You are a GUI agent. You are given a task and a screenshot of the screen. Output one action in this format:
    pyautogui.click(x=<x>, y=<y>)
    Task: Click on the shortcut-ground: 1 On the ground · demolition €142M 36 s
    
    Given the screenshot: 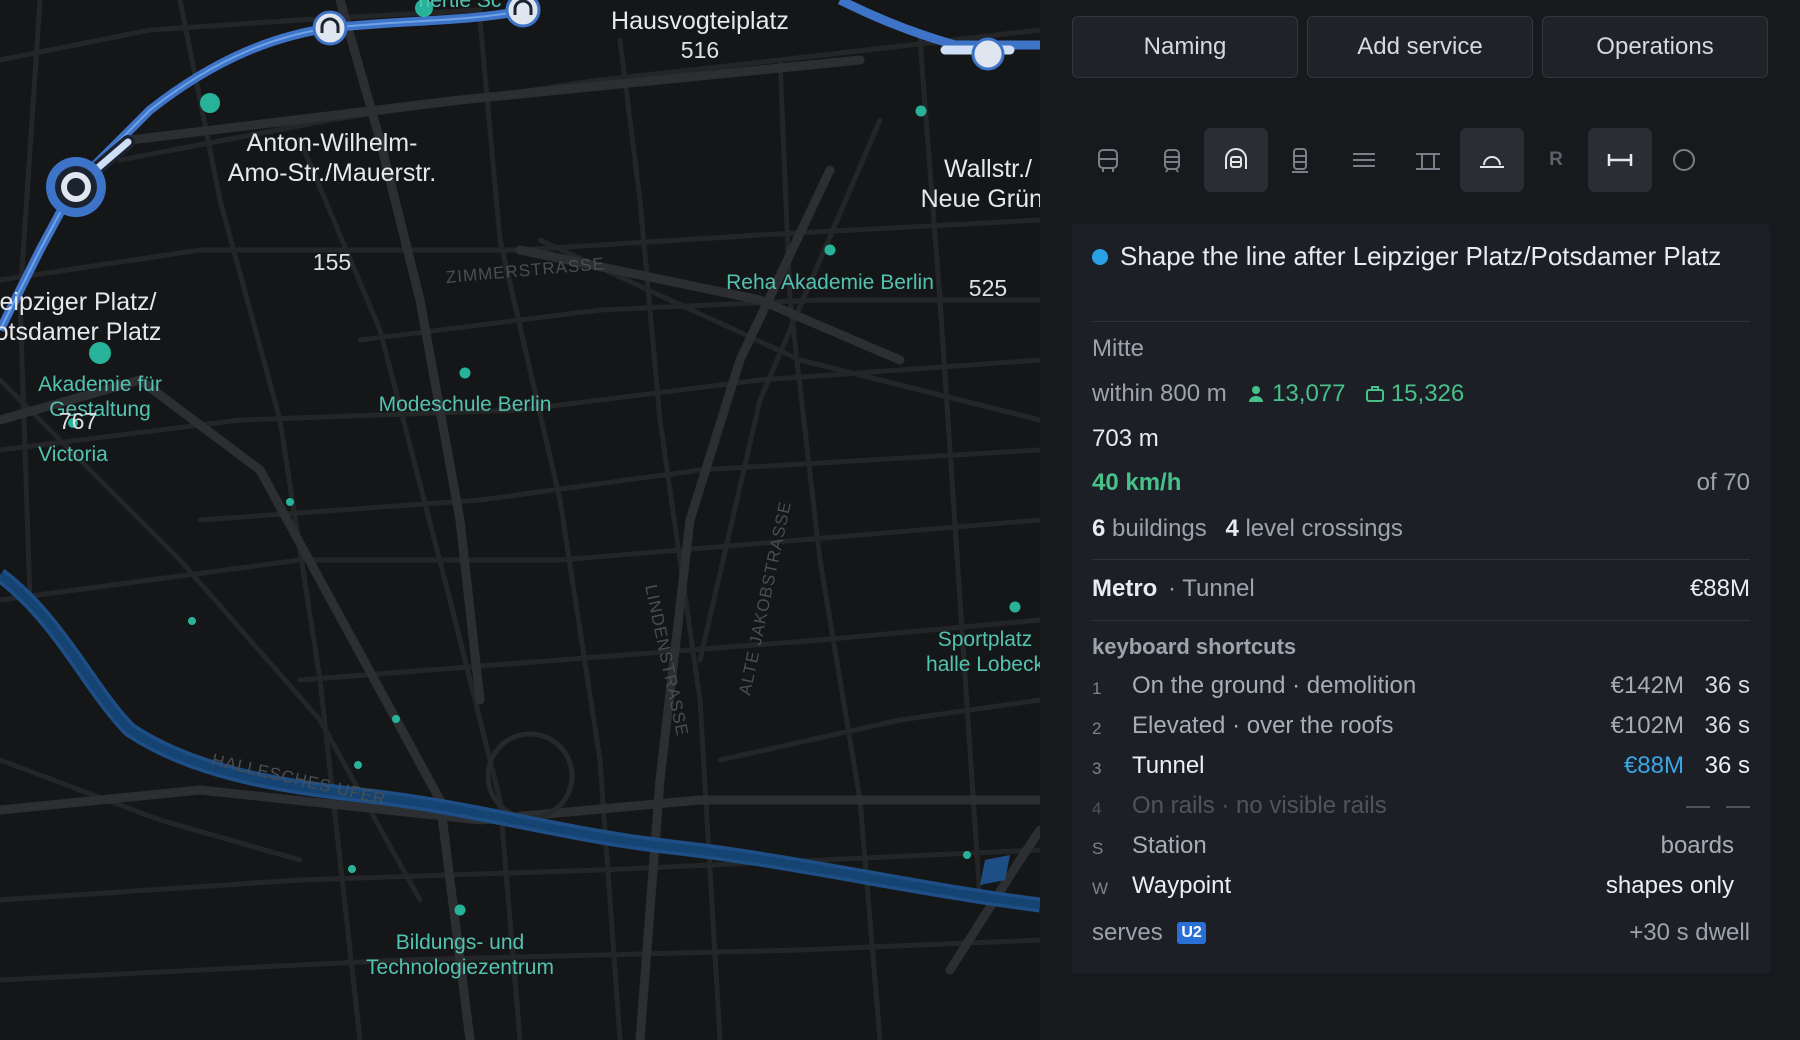 What is the action you would take?
    pyautogui.click(x=1421, y=686)
    